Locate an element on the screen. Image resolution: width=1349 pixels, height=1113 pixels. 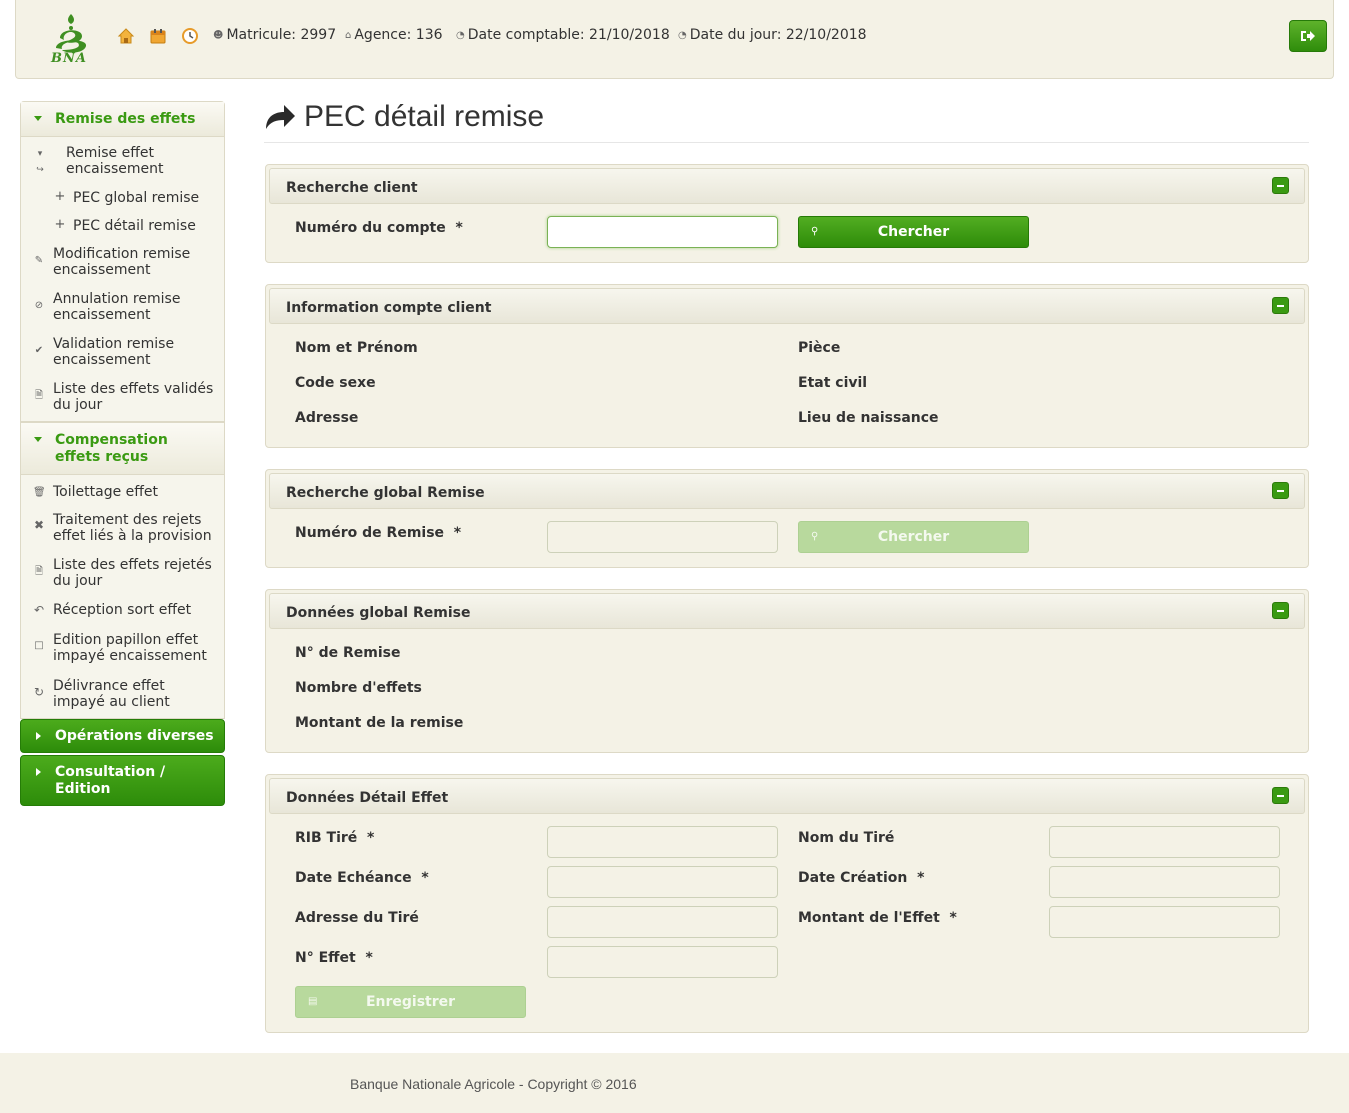
logout-button is located at coordinates (1308, 36).